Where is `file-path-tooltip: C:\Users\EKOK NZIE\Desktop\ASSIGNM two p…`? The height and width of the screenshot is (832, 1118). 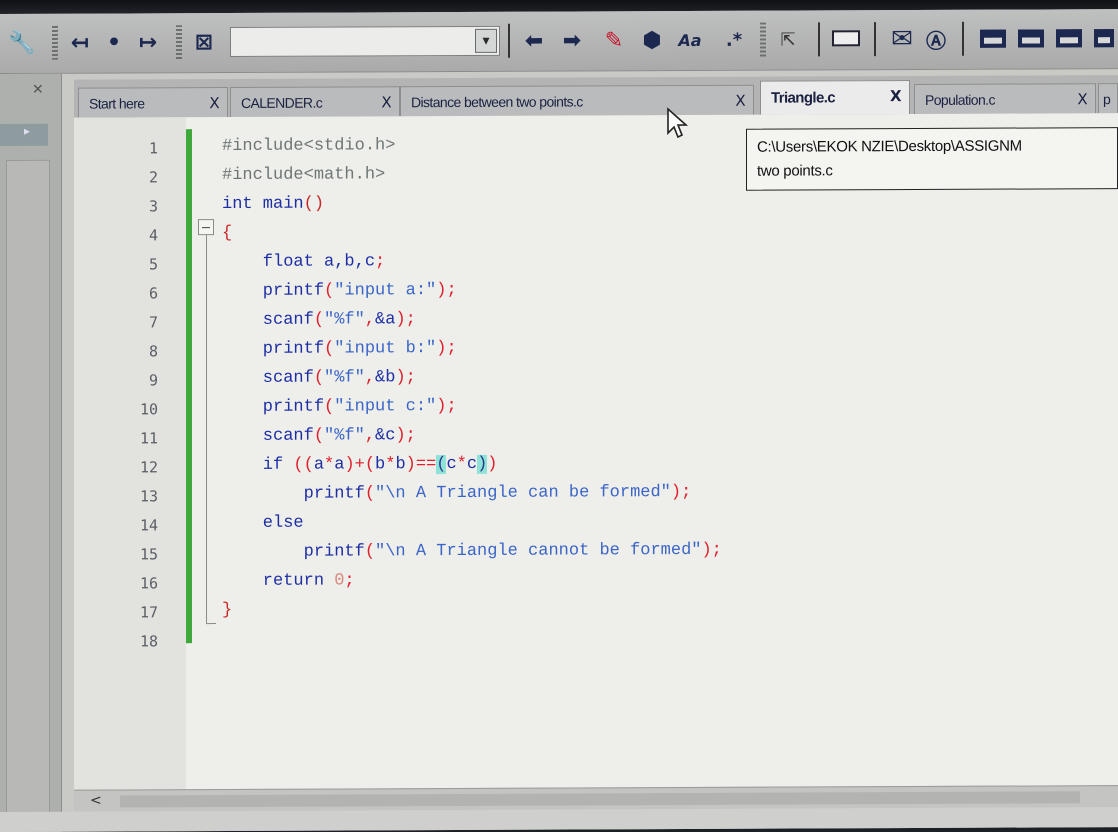 file-path-tooltip: C:\Users\EKOK NZIE\Desktop\ASSIGNM two p… is located at coordinates (932, 159).